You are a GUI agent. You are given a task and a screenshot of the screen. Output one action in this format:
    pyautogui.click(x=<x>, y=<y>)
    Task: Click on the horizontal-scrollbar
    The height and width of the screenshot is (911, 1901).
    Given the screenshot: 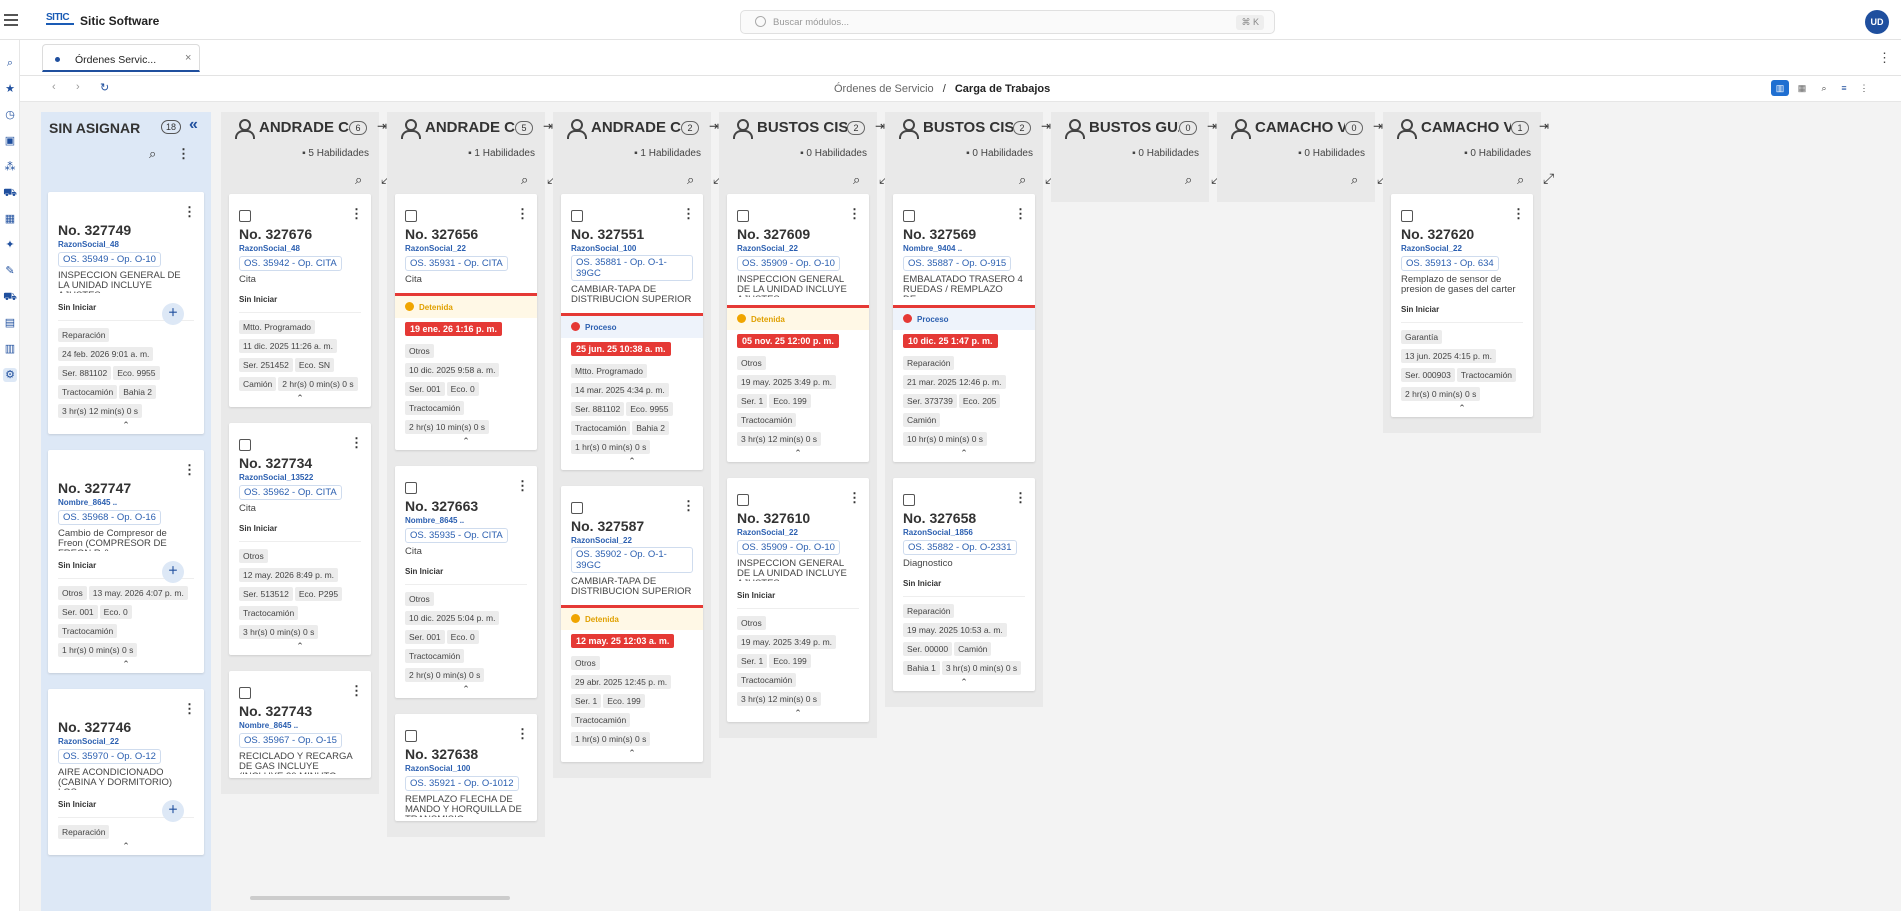 What is the action you would take?
    pyautogui.click(x=380, y=898)
    